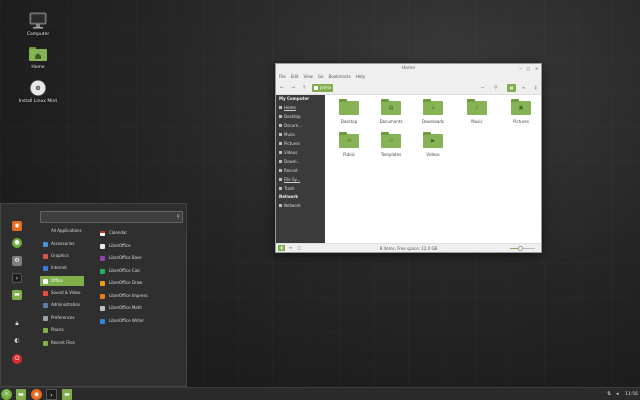 Image resolution: width=640 pixels, height=400 pixels. Describe the element at coordinates (280, 179) in the screenshot. I see `drive-icon` at that location.